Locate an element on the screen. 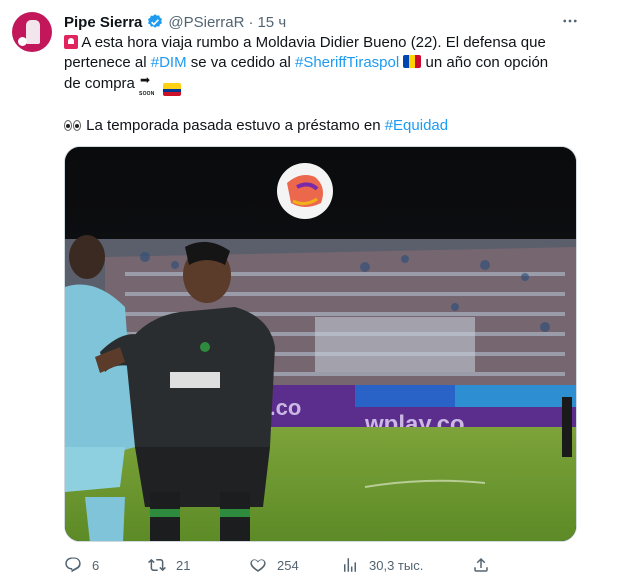 The width and height of the screenshot is (633, 588). tweet-line-2-text-b: se va cedido al is located at coordinates (240, 62).